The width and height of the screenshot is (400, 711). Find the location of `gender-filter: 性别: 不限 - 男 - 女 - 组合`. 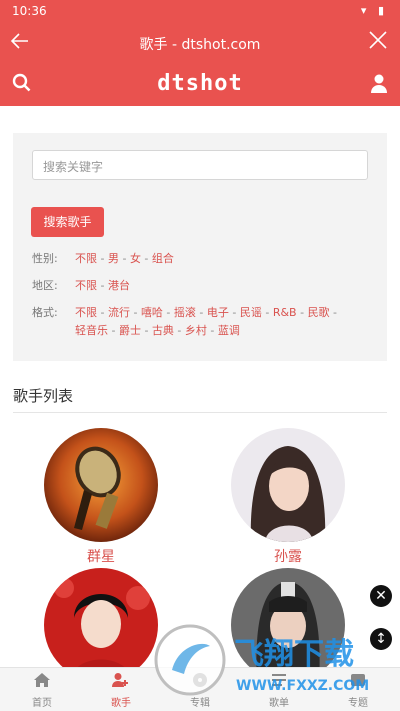

gender-filter: 性别: 不限 - 男 - 女 - 组合 is located at coordinates (198, 259).